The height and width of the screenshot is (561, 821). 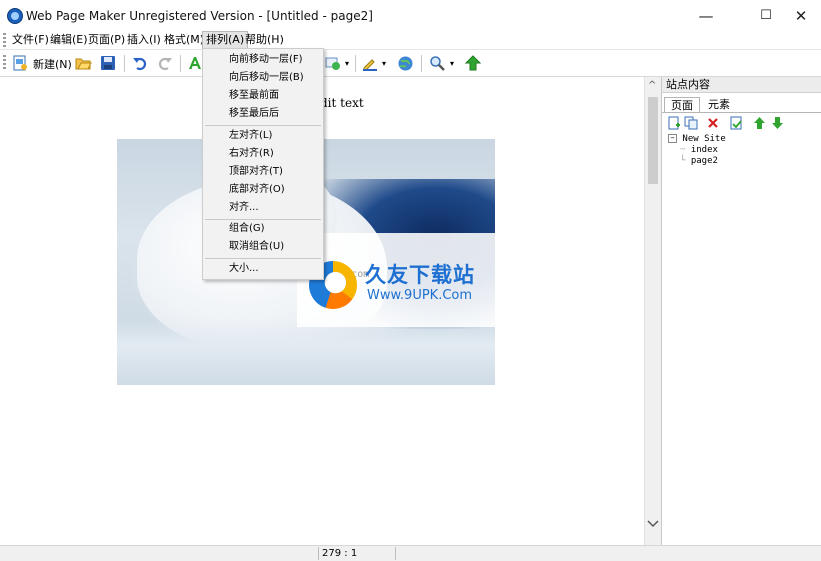 I want to click on photo-snow, so click(x=306, y=352).